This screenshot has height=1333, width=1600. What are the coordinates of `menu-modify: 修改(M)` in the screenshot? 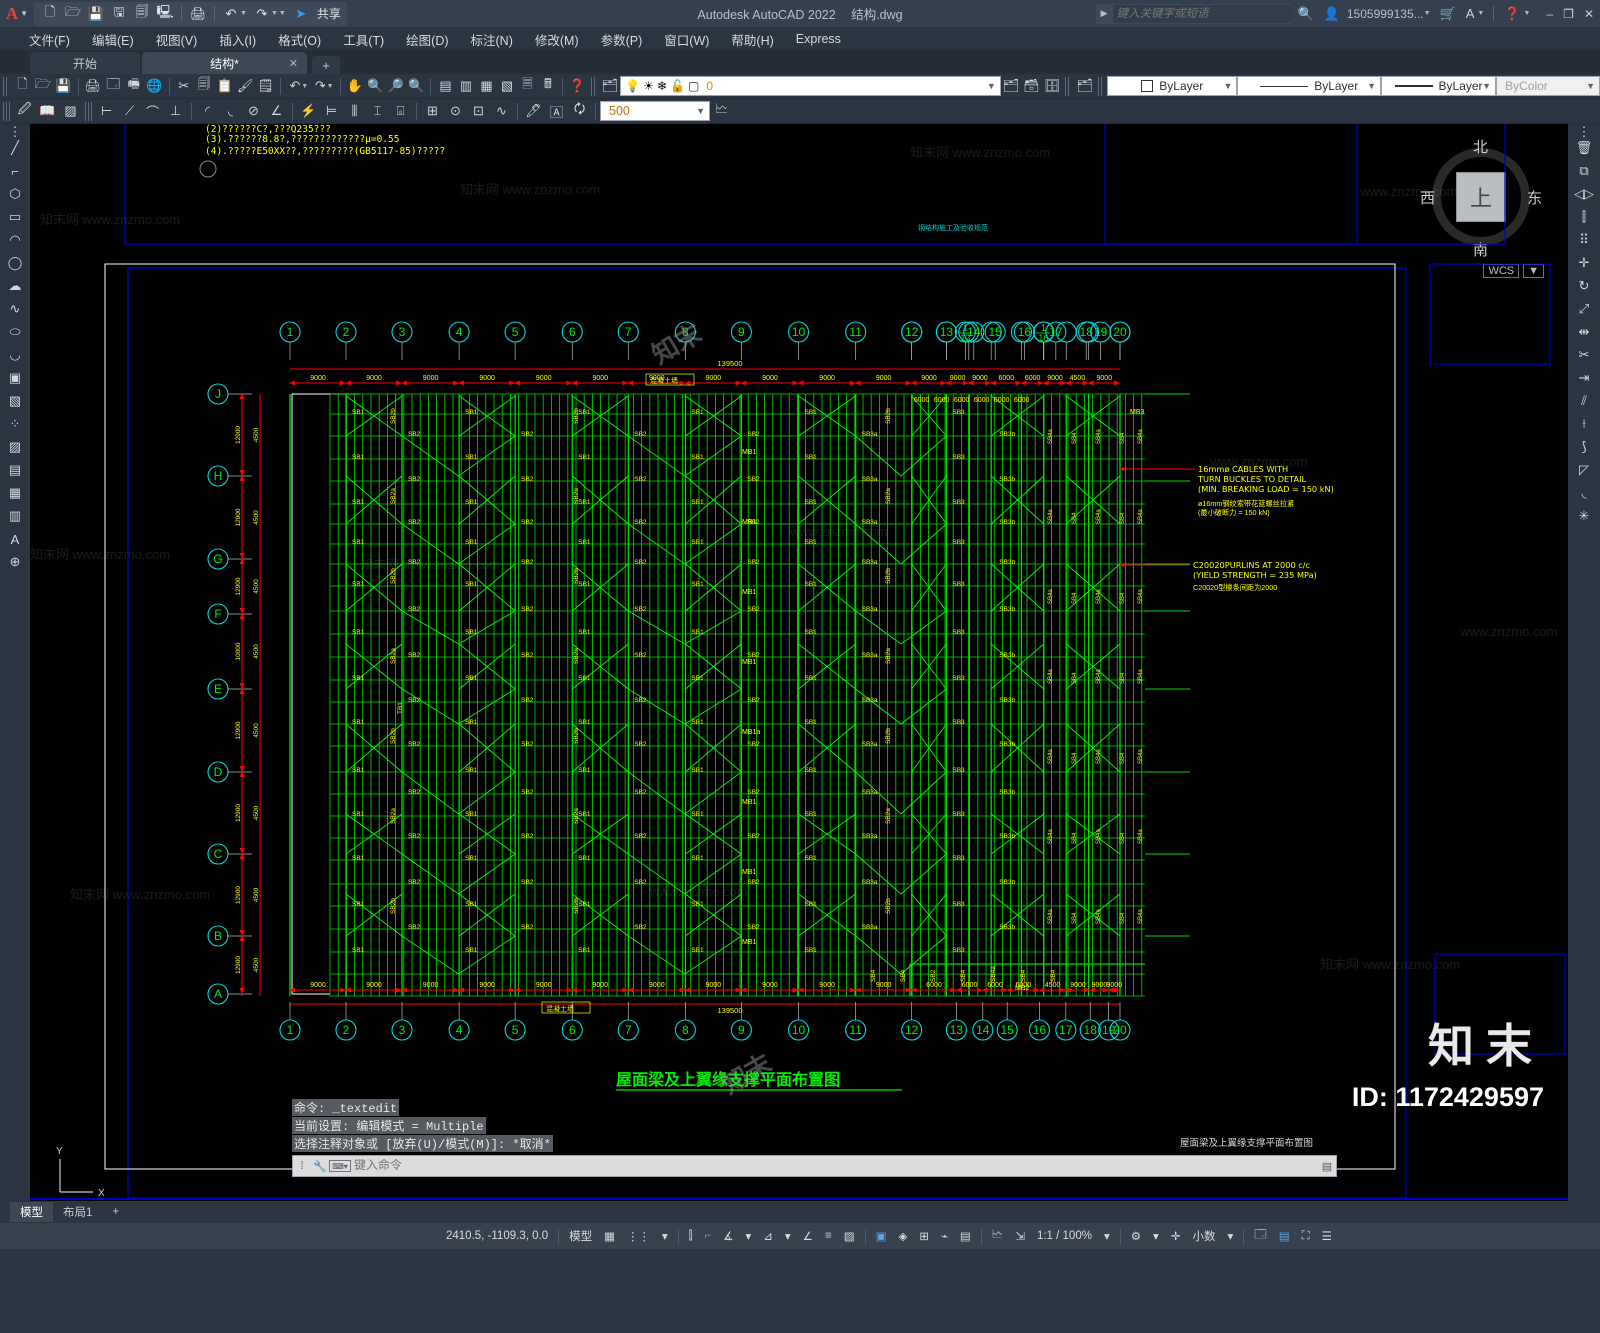 It's located at (557, 39).